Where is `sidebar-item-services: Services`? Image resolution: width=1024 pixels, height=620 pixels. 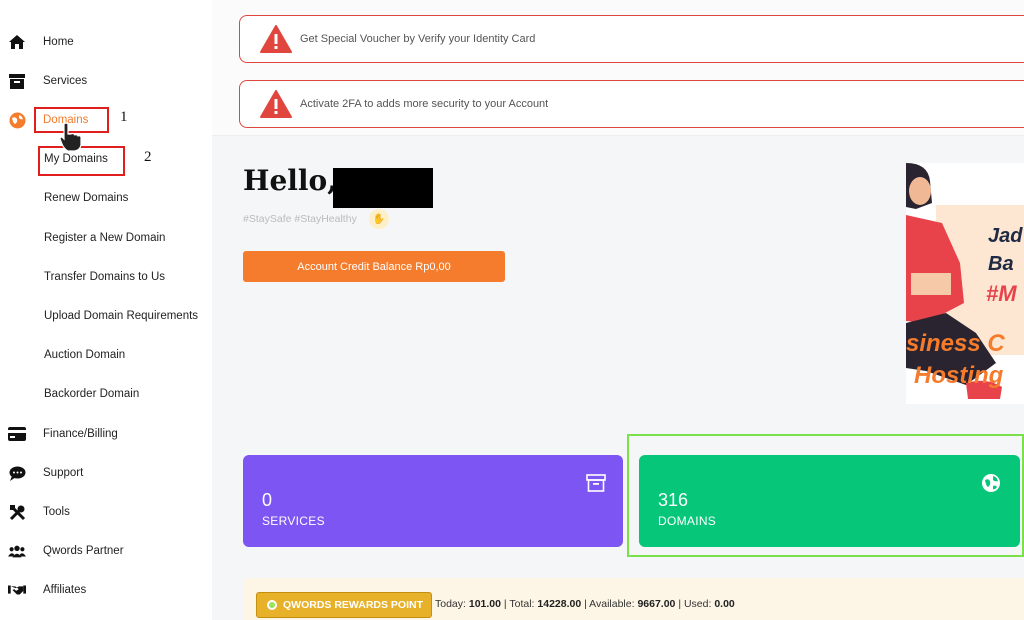 sidebar-item-services: Services is located at coordinates (106, 81).